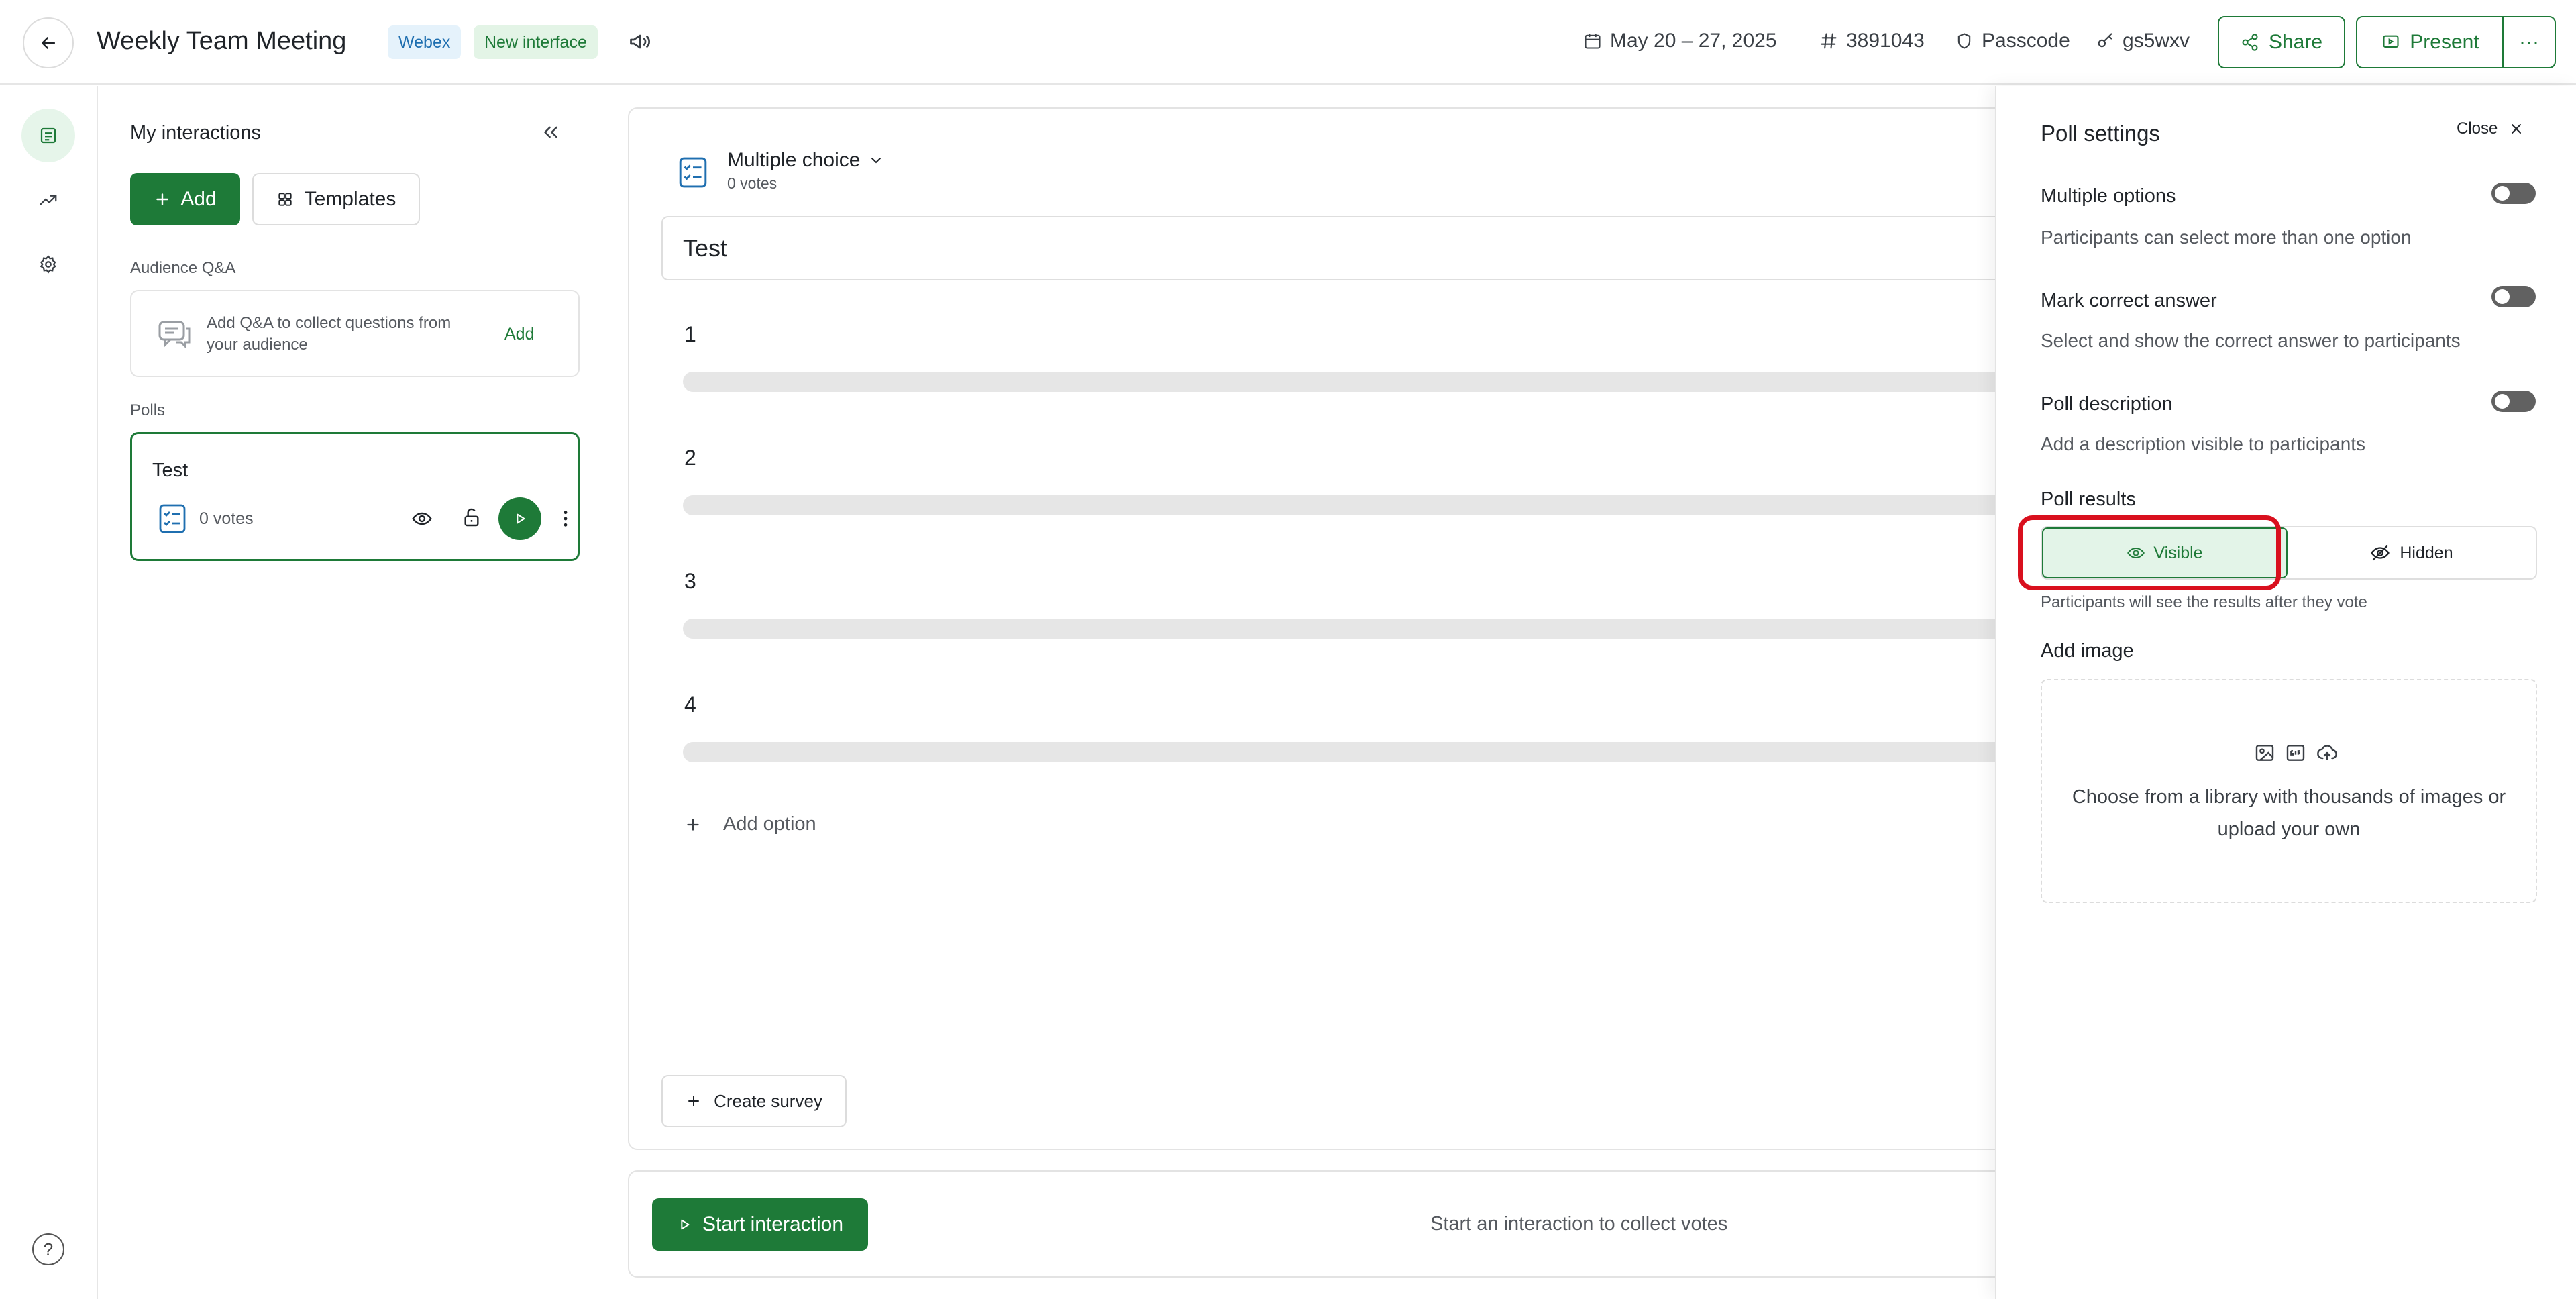 The height and width of the screenshot is (1299, 2576). What do you see at coordinates (425, 42) in the screenshot?
I see `webex-badge: Webex` at bounding box center [425, 42].